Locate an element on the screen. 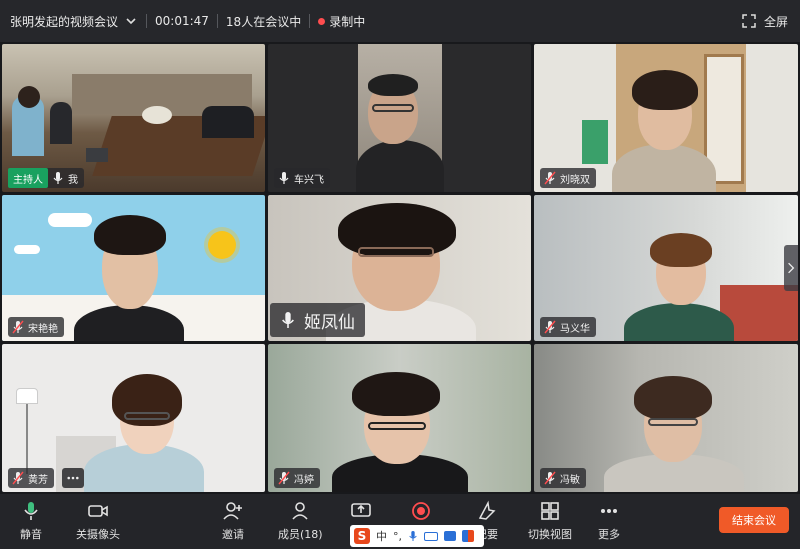 The image size is (800, 549). share-screen-icon is located at coordinates (361, 510).